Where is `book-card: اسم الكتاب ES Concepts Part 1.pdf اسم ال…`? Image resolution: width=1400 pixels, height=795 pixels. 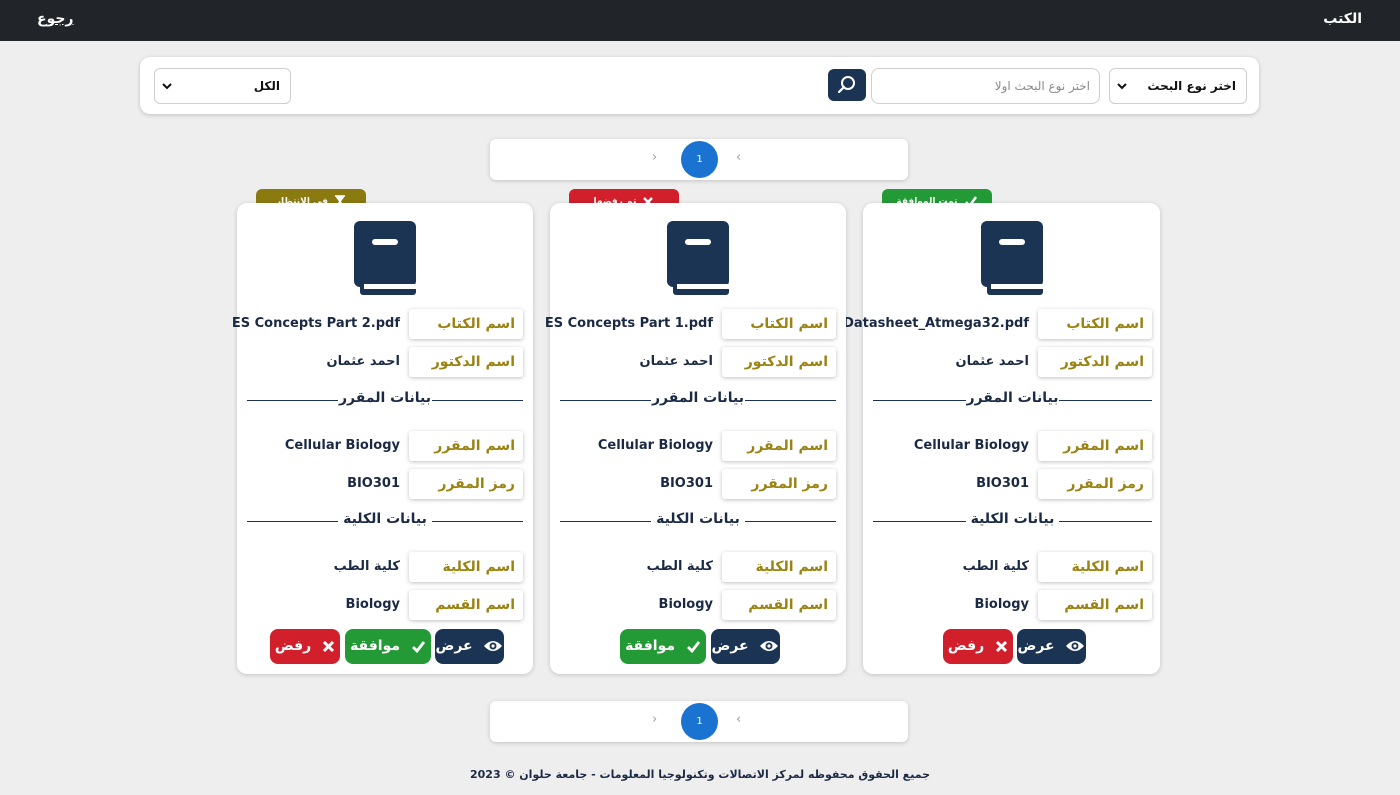 book-card: اسم الكتاب ES Concepts Part 1.pdf اسم ال… is located at coordinates (695, 438).